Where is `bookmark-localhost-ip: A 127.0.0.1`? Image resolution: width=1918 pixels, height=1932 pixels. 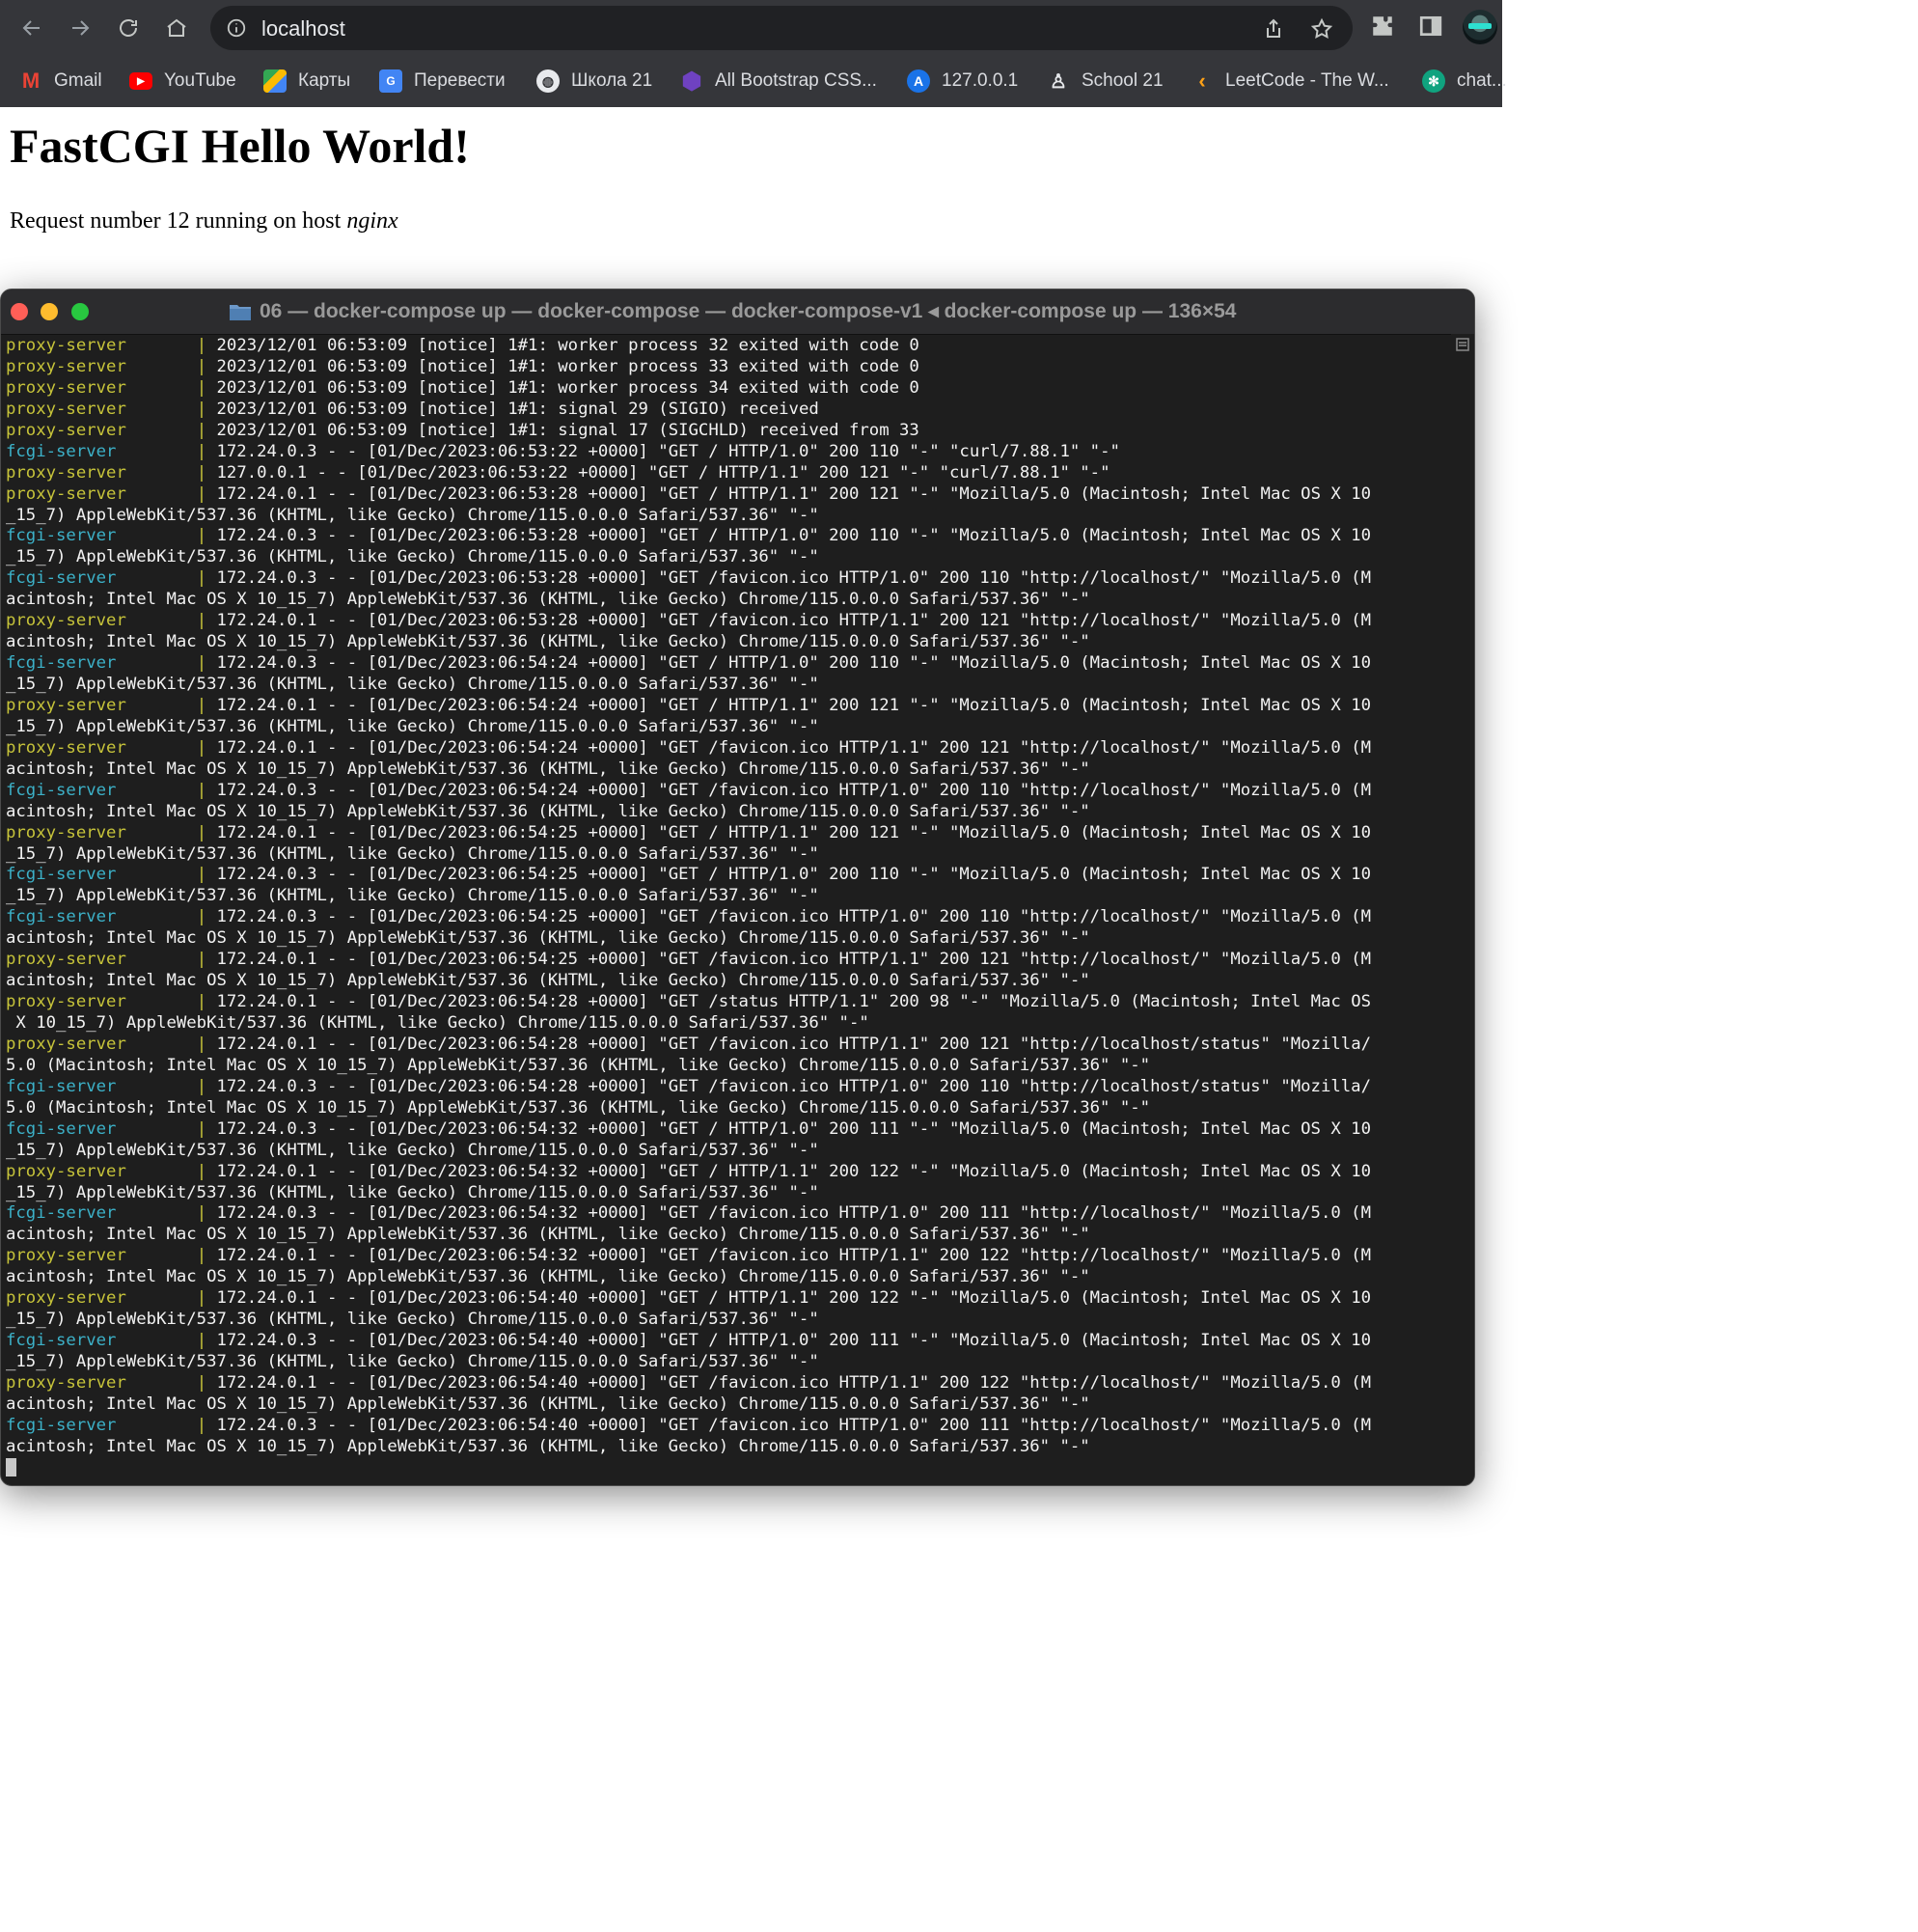
bookmark-localhost-ip: A 127.0.0.1 is located at coordinates (963, 81).